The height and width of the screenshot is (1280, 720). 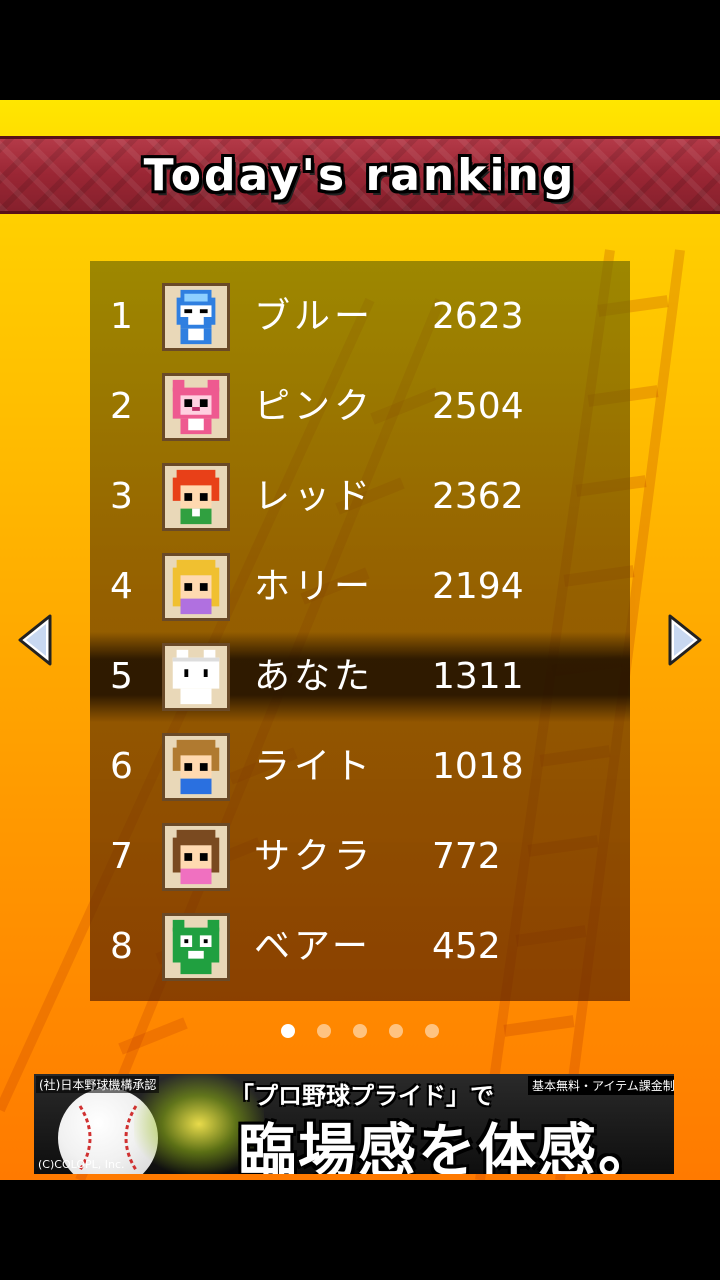 I want to click on player-score: 2623, so click(x=478, y=316).